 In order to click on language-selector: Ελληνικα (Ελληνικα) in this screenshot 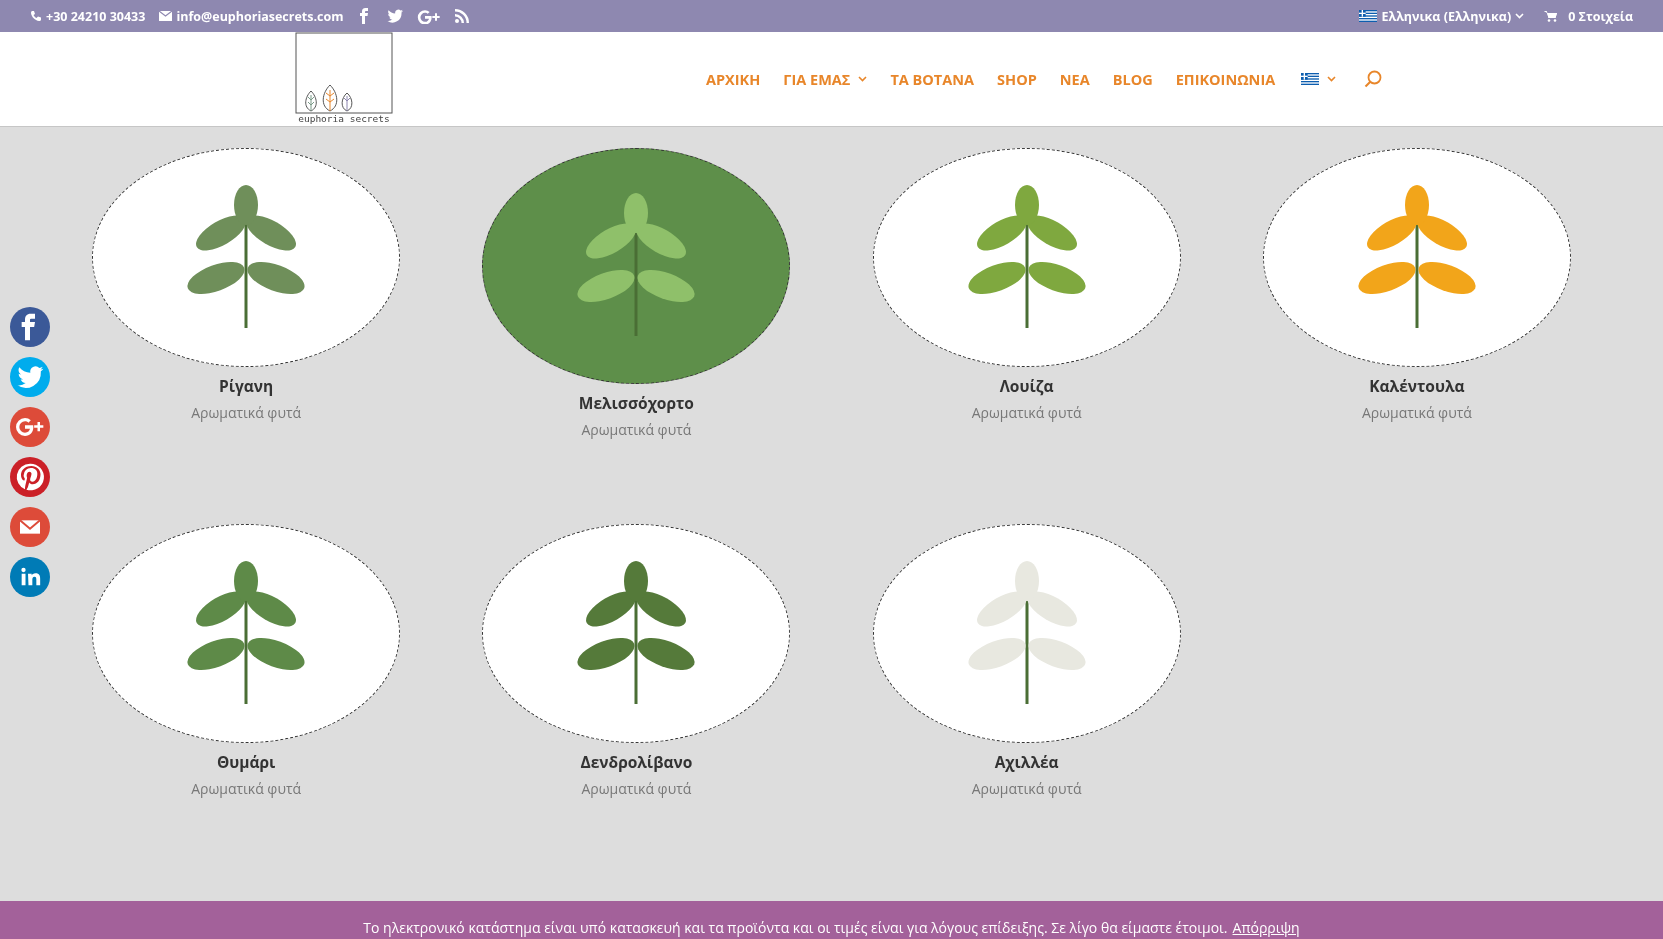, I will do `click(1446, 16)`.